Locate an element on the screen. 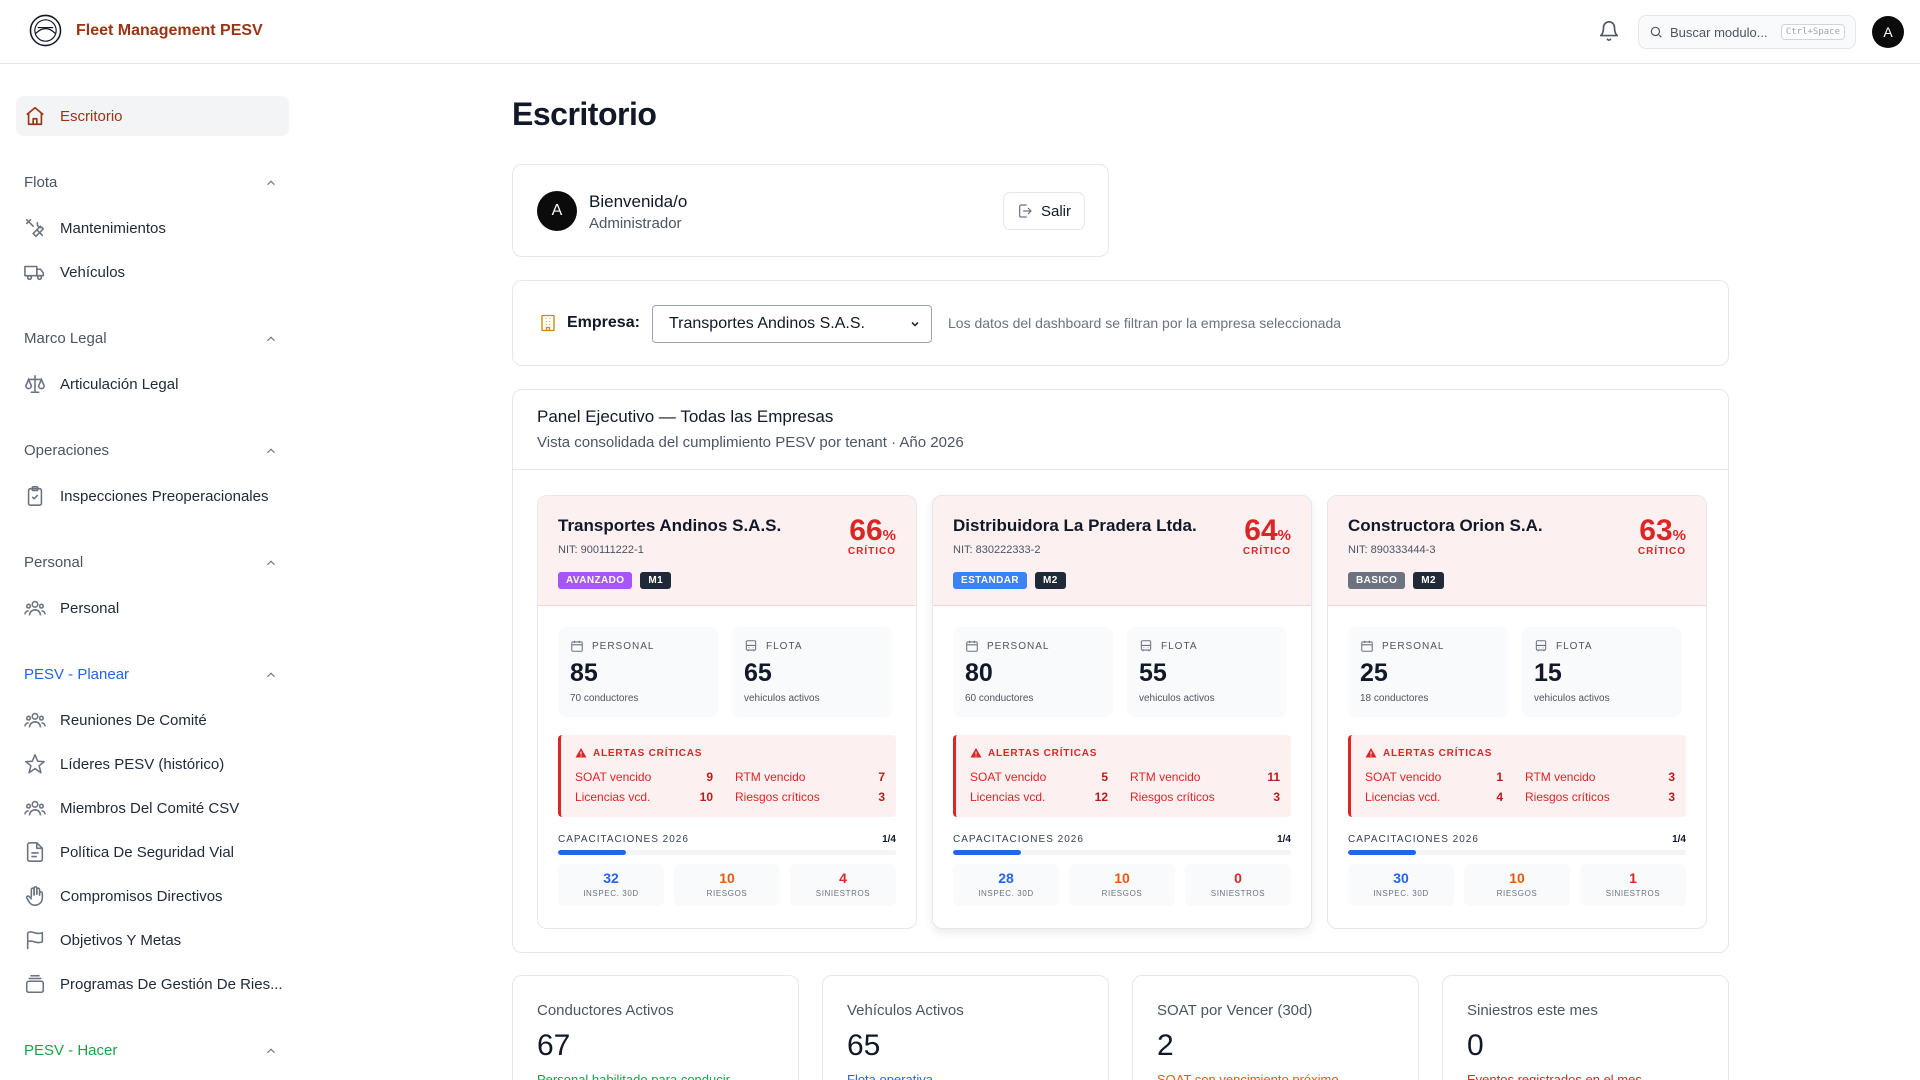  sidebar-item-lideres: Líderes PESV (histórico) is located at coordinates (152, 764).